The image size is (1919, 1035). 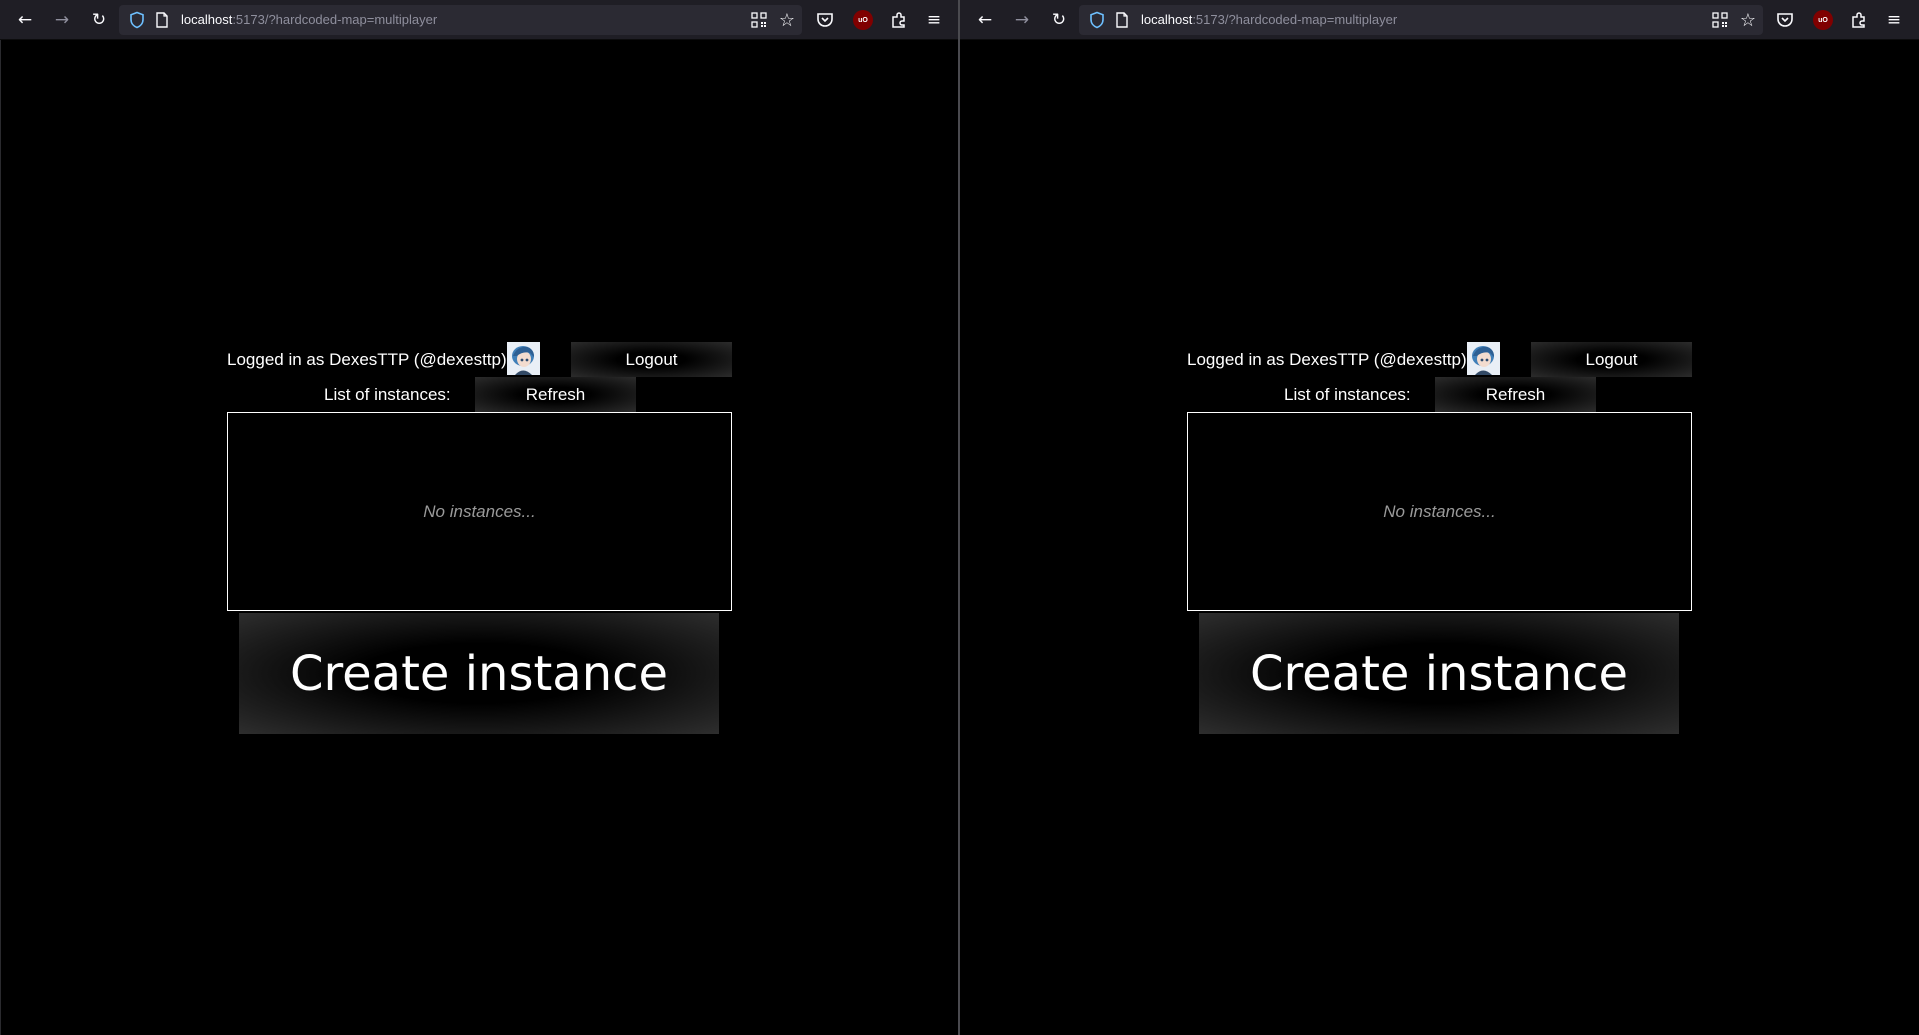 What do you see at coordinates (0, 537) in the screenshot?
I see `window-border` at bounding box center [0, 537].